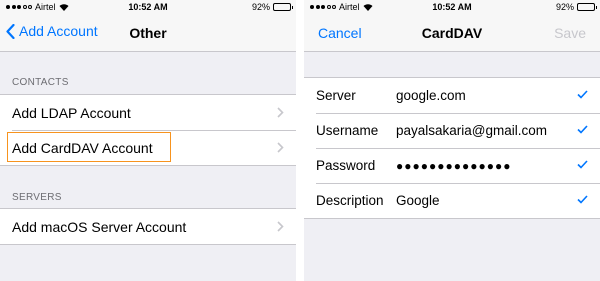  I want to click on add-macos-server-account-row: Add macOS Server Account, so click(148, 226).